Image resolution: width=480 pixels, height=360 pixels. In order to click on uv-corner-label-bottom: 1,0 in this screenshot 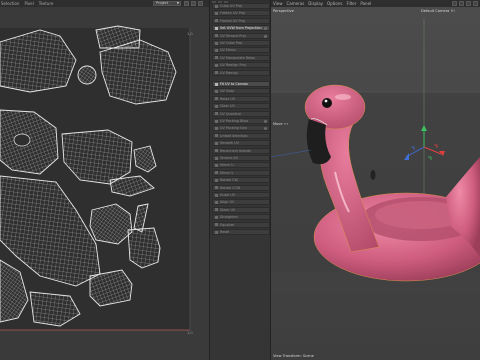, I will do `click(190, 333)`.